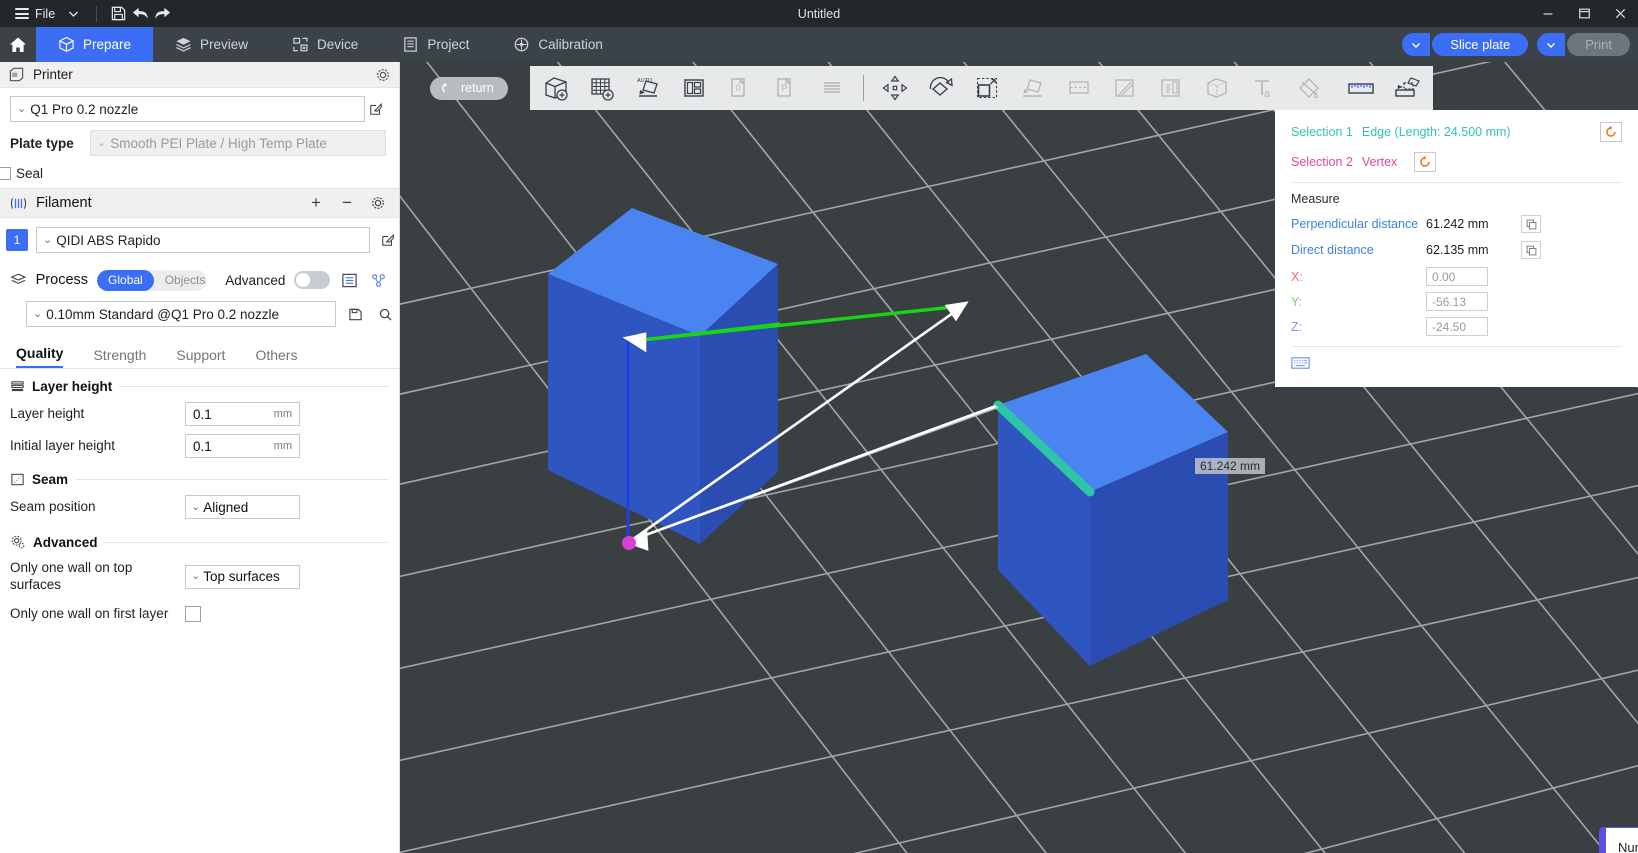  I want to click on minimize-button, so click(1548, 13).